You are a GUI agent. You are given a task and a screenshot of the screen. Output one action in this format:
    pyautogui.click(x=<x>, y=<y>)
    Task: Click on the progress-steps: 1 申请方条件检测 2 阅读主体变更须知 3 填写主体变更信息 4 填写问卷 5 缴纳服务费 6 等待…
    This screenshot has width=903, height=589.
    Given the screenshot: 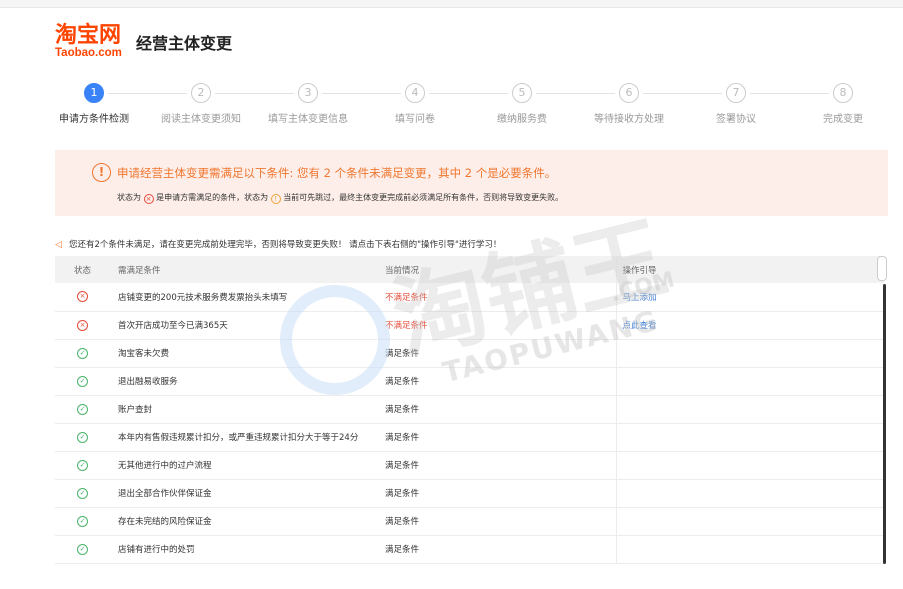 What is the action you would take?
    pyautogui.click(x=471, y=104)
    